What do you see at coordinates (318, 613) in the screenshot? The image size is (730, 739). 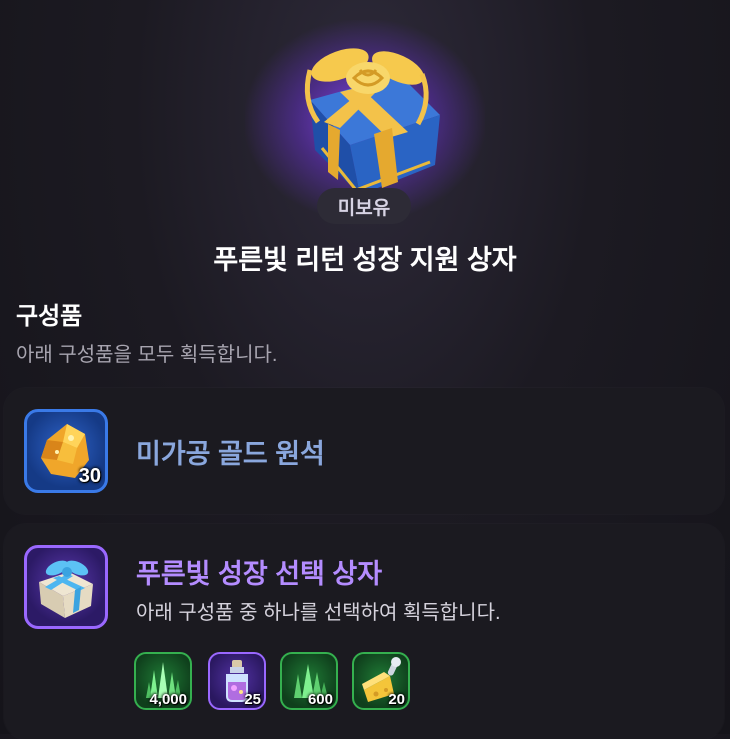 I see `component-description: 아래 구성품 중 하나를 선택하여 획득합니다.` at bounding box center [318, 613].